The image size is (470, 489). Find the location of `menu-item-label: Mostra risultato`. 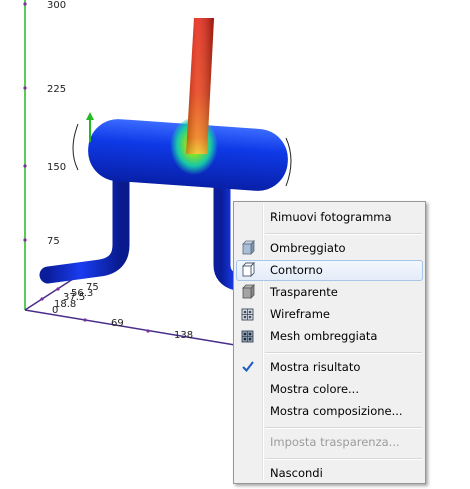

menu-item-label: Mostra risultato is located at coordinates (315, 367).